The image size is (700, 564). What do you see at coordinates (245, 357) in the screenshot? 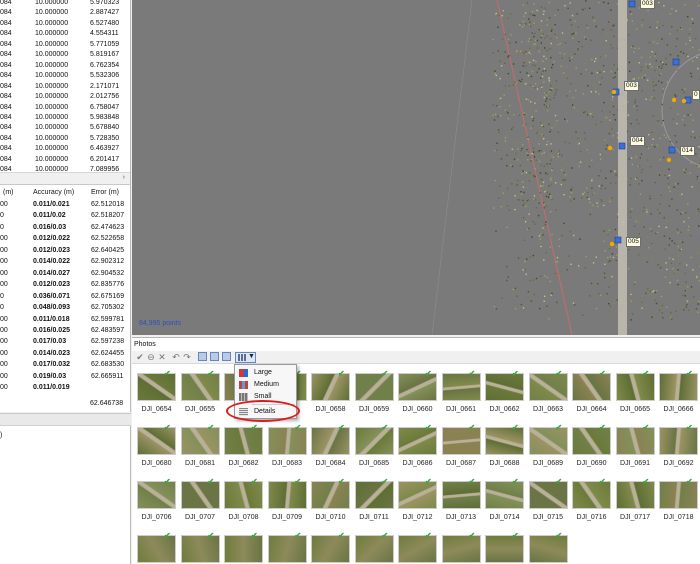
I see `change-view-dropdown: ▼` at bounding box center [245, 357].